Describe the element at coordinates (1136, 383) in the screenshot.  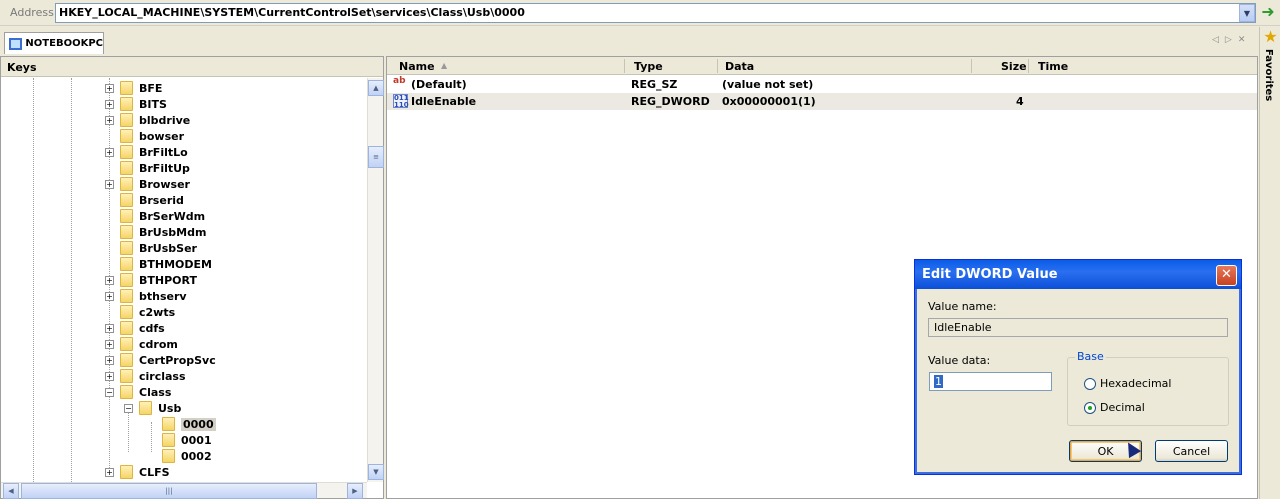
I see `hexadecimal-label: Hexadecimal` at that location.